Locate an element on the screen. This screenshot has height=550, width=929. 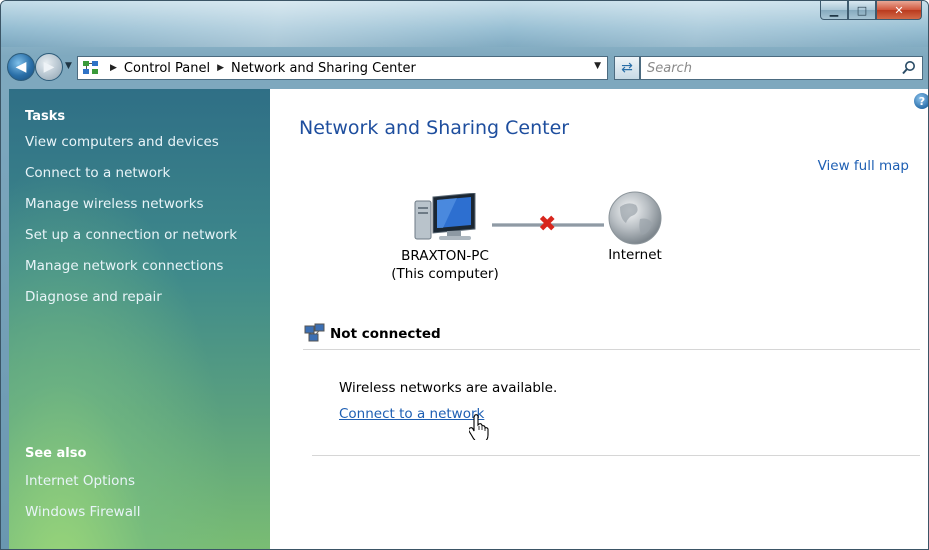
internet-label: Internet is located at coordinates (635, 255).